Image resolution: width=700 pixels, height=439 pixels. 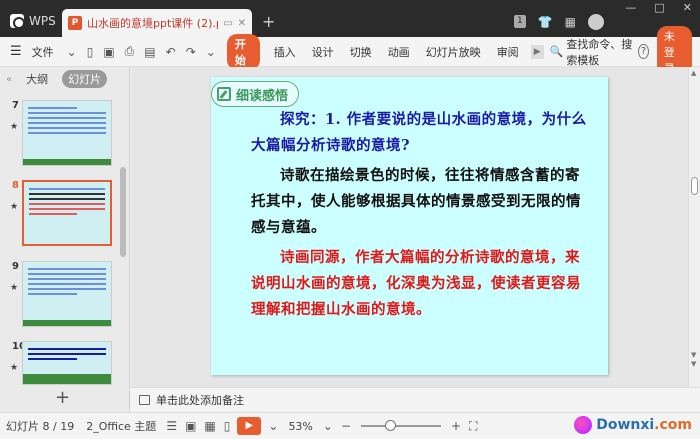 What do you see at coordinates (456, 426) in the screenshot?
I see `zoom-in-icon: +` at bounding box center [456, 426].